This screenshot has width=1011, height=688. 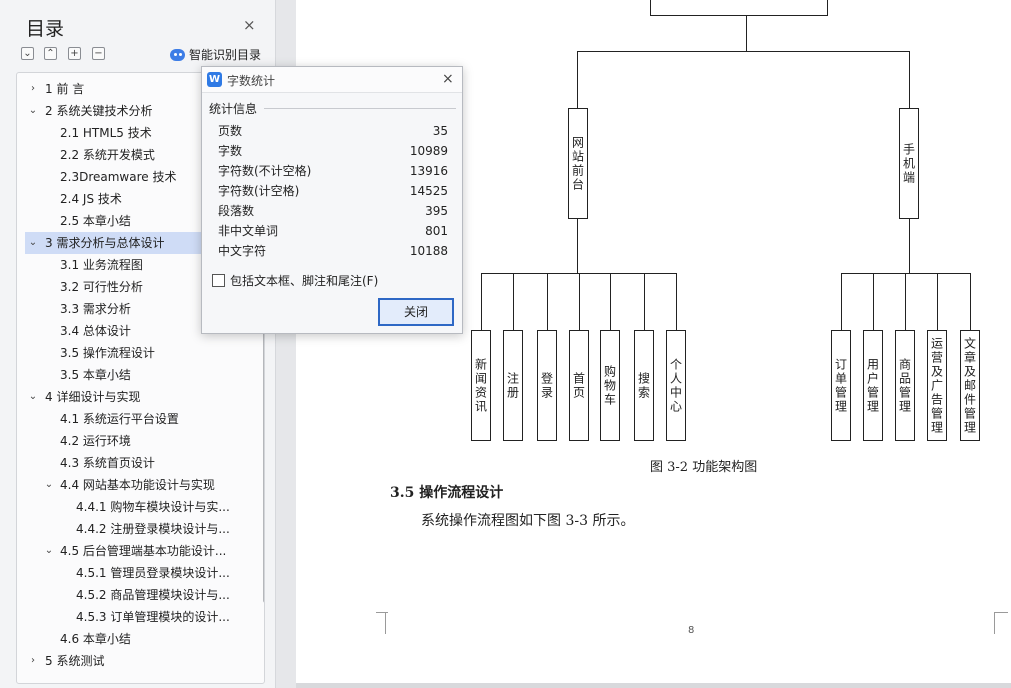 What do you see at coordinates (233, 109) in the screenshot?
I see `stats-group-label: 统计信息` at bounding box center [233, 109].